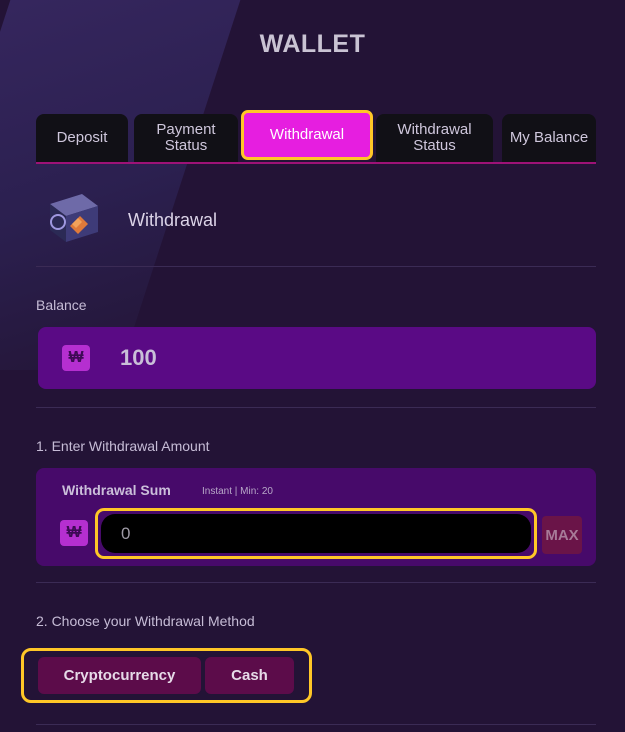  Describe the element at coordinates (562, 535) in the screenshot. I see `max-button: MAX` at that location.